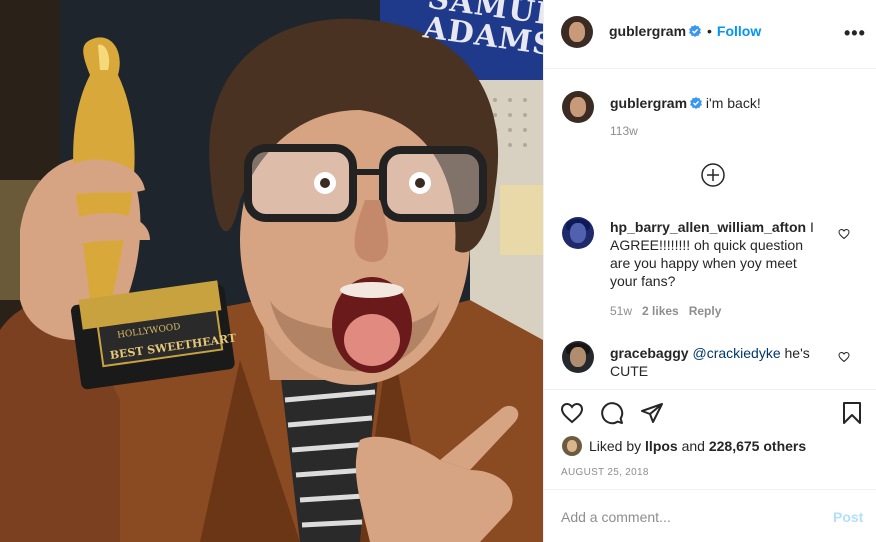 The width and height of the screenshot is (876, 542). Describe the element at coordinates (572, 446) in the screenshot. I see `liker-avatar` at that location.